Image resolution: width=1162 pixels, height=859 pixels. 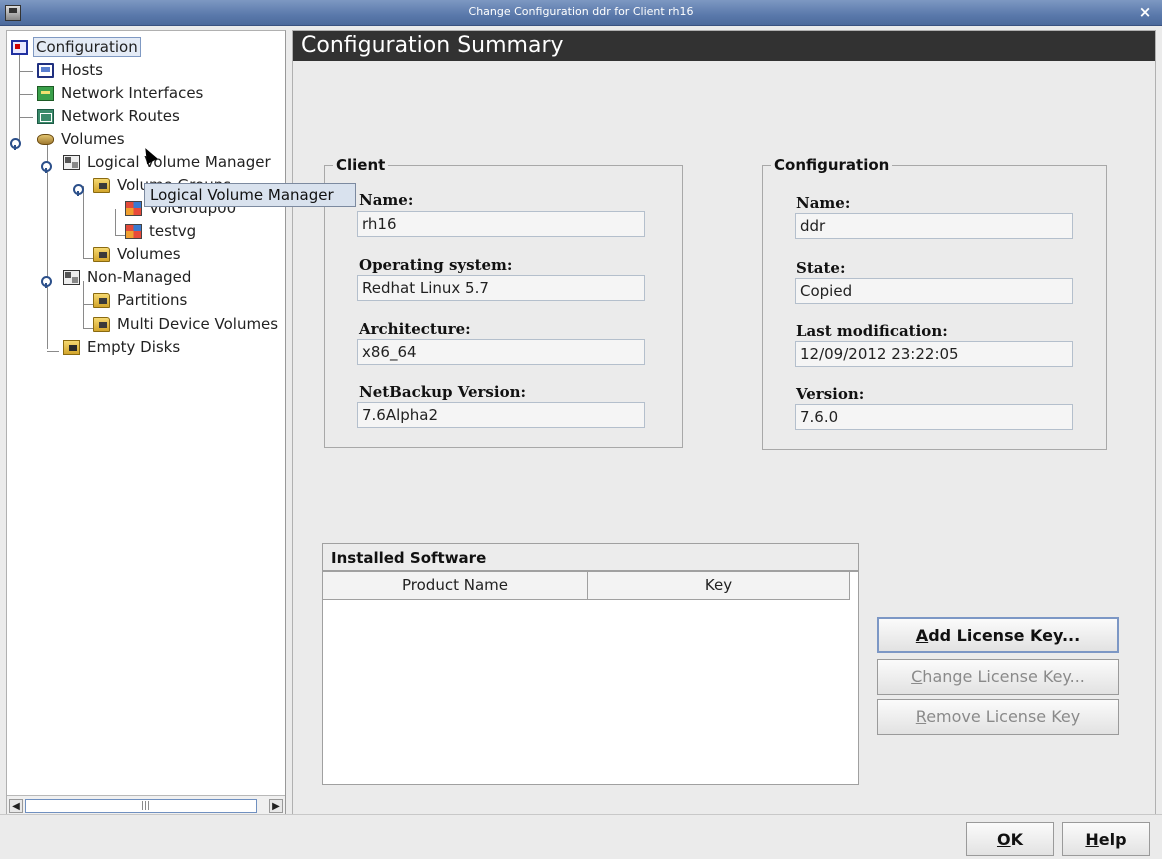 What do you see at coordinates (872, 331) in the screenshot?
I see `last-modification-label: Last modification:` at bounding box center [872, 331].